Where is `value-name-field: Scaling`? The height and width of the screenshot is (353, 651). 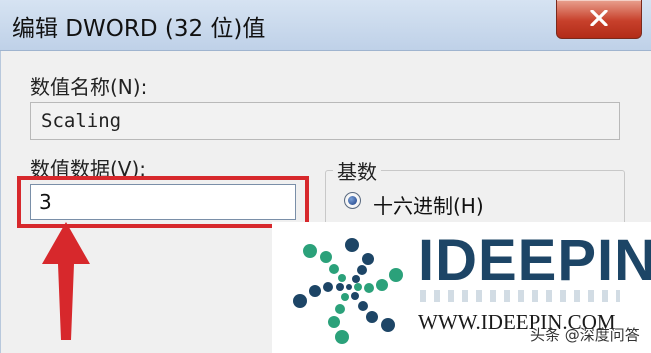 value-name-field: Scaling is located at coordinates (325, 121).